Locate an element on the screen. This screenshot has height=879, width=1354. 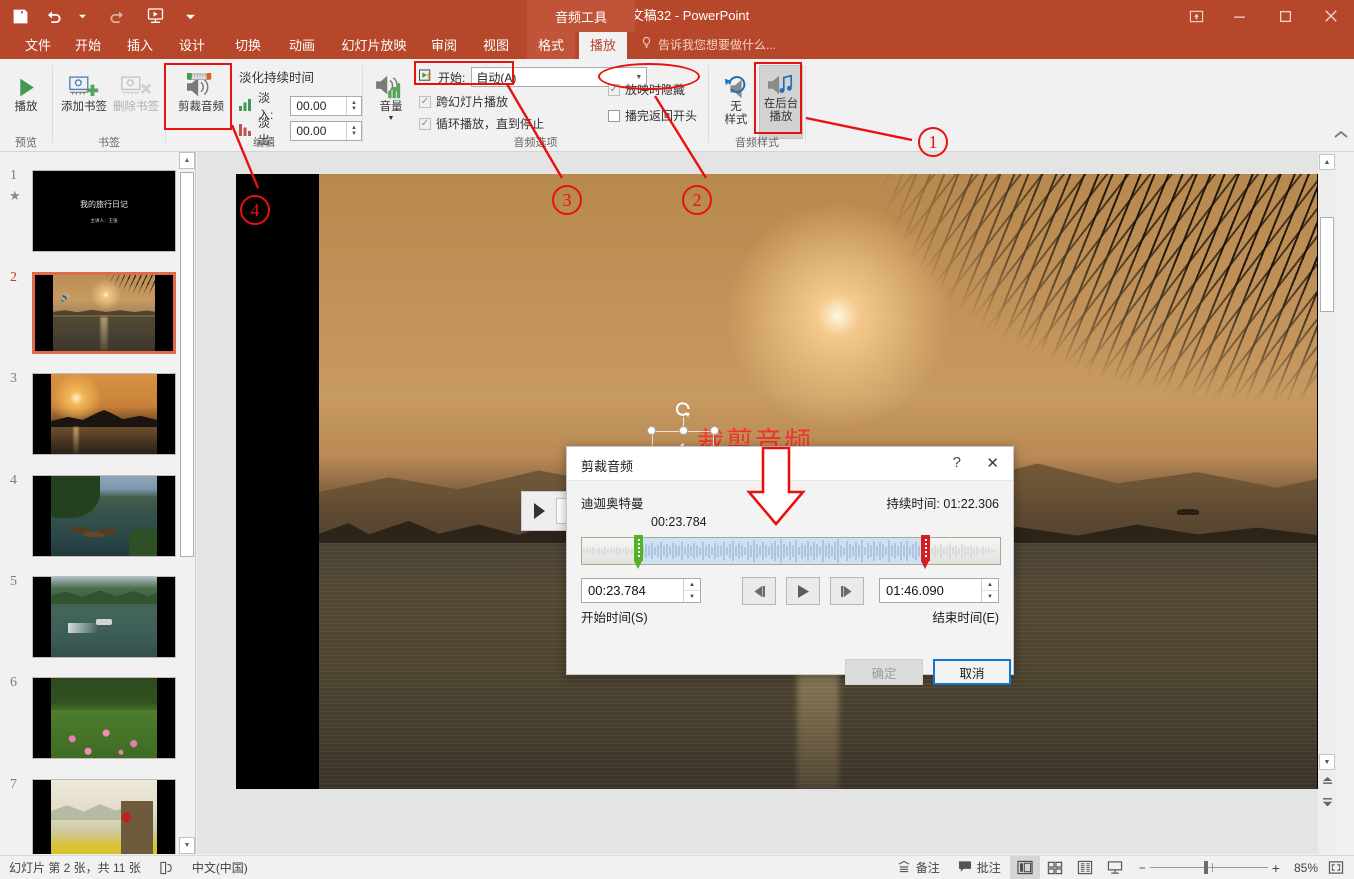
accessibility-icon is located at coordinates (166, 867).